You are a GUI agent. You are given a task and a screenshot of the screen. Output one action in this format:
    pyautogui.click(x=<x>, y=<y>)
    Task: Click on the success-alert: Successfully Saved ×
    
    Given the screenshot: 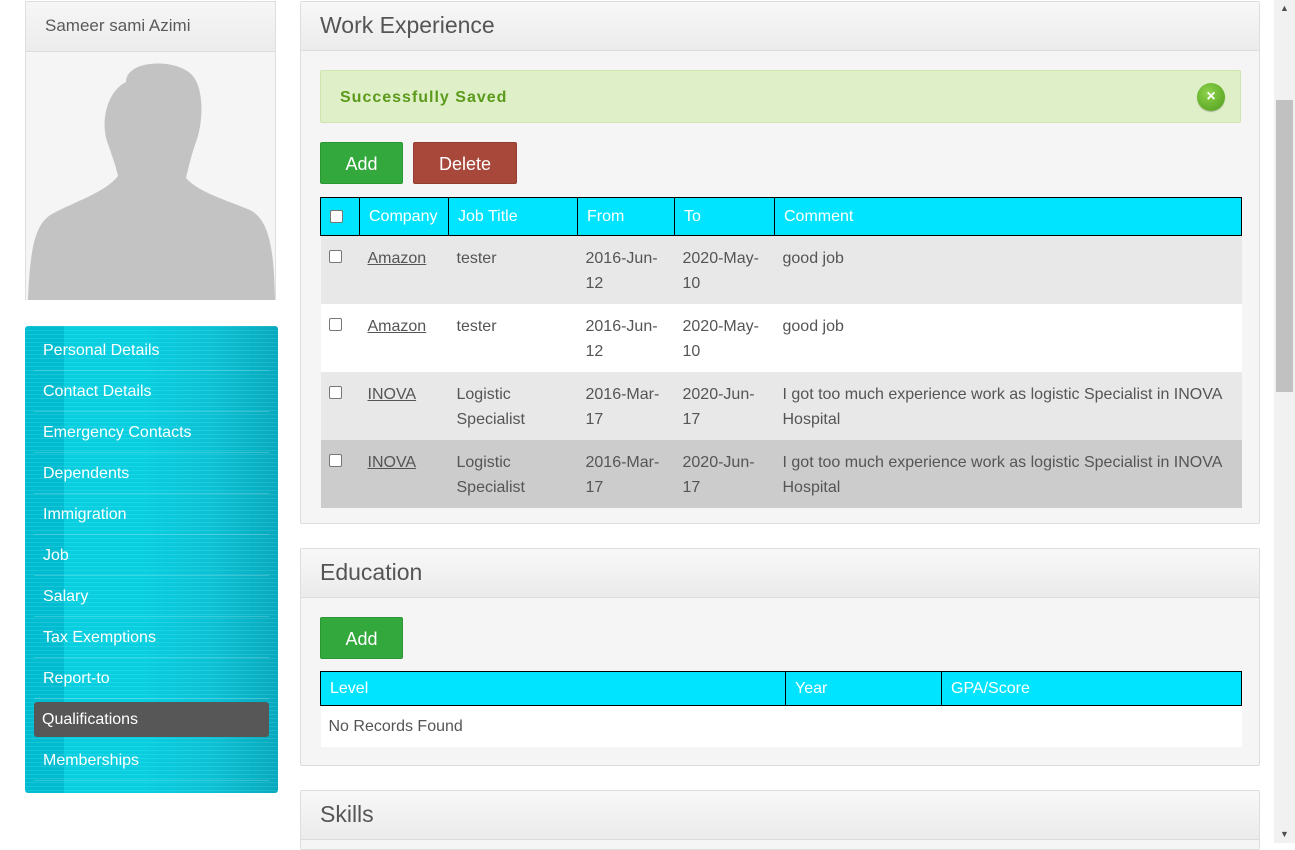 What is the action you would take?
    pyautogui.click(x=780, y=96)
    